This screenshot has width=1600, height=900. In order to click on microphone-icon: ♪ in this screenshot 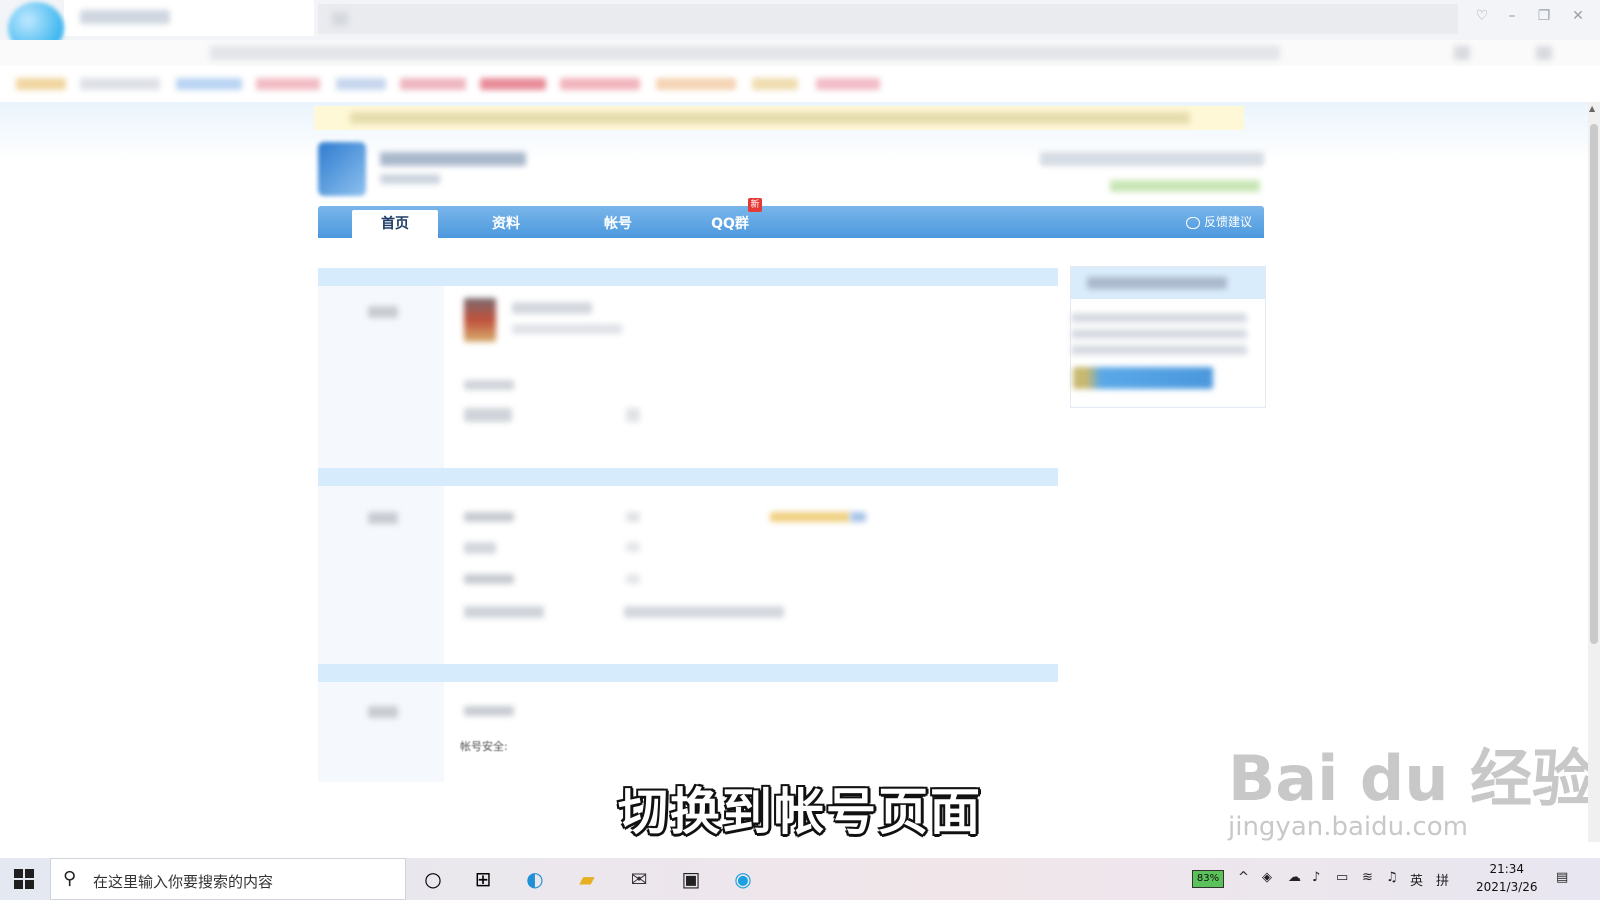, I will do `click(1316, 877)`.